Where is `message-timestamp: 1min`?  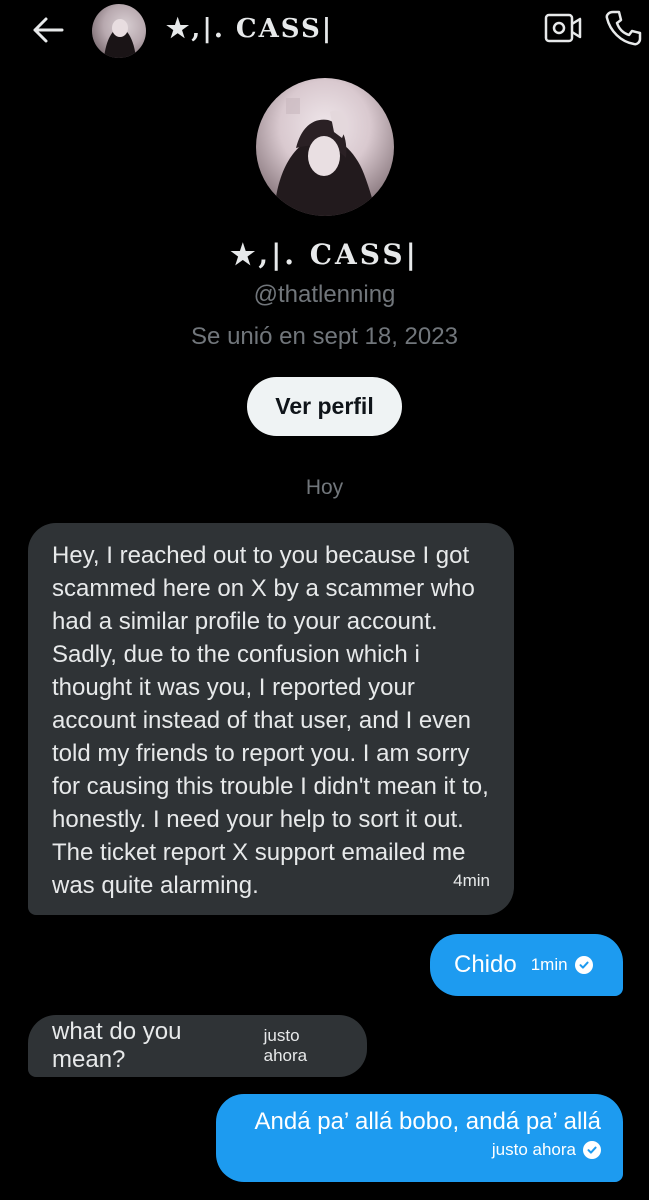 message-timestamp: 1min is located at coordinates (549, 964).